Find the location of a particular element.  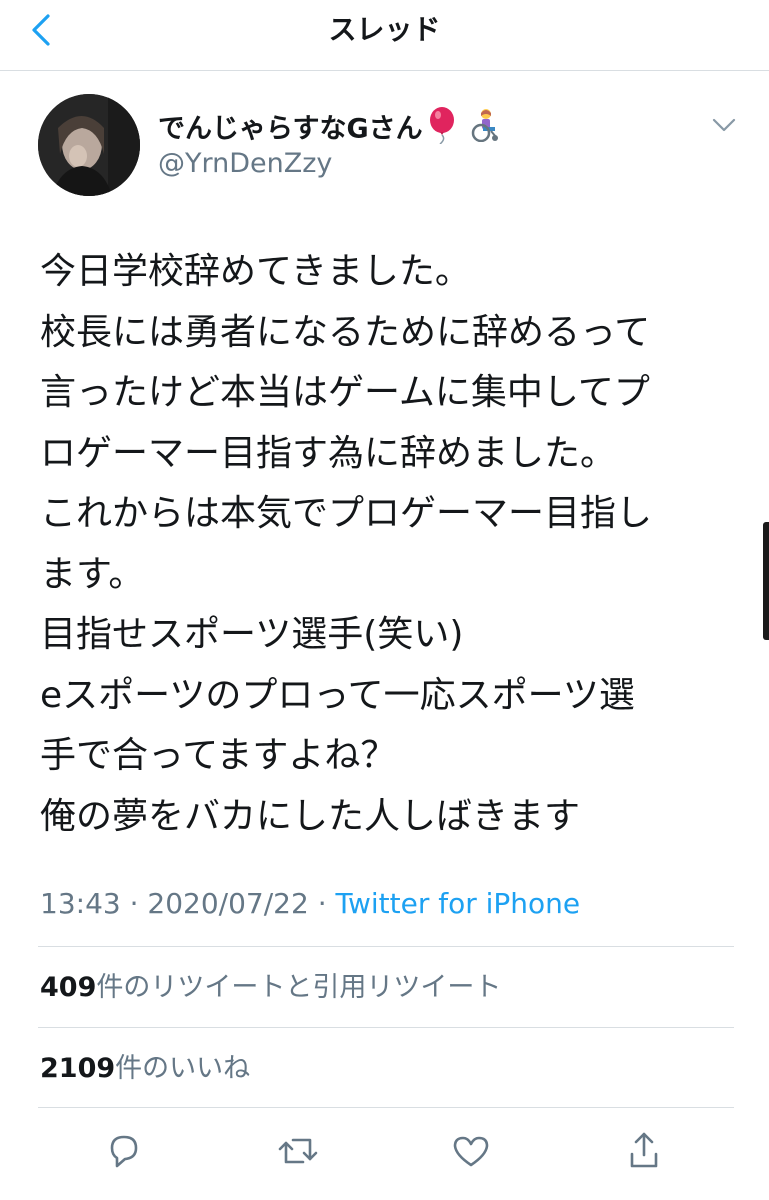

tweet-line: 校長には勇者になるために辞めるって is located at coordinates (345, 332).